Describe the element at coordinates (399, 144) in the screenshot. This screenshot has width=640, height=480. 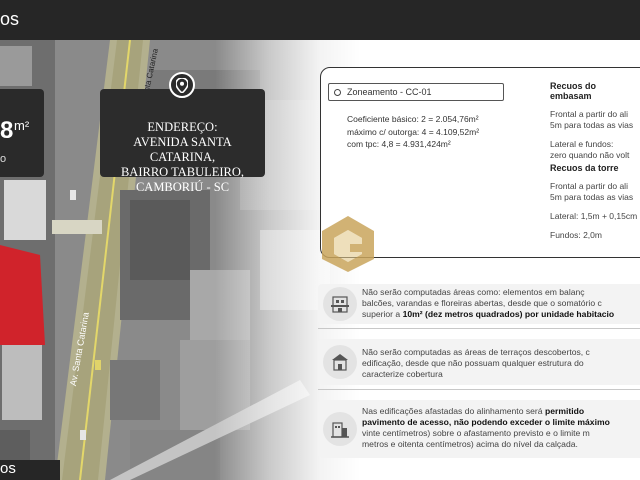
I see `coef-line: com tpc: 4,8 = 4.931,424m²` at that location.